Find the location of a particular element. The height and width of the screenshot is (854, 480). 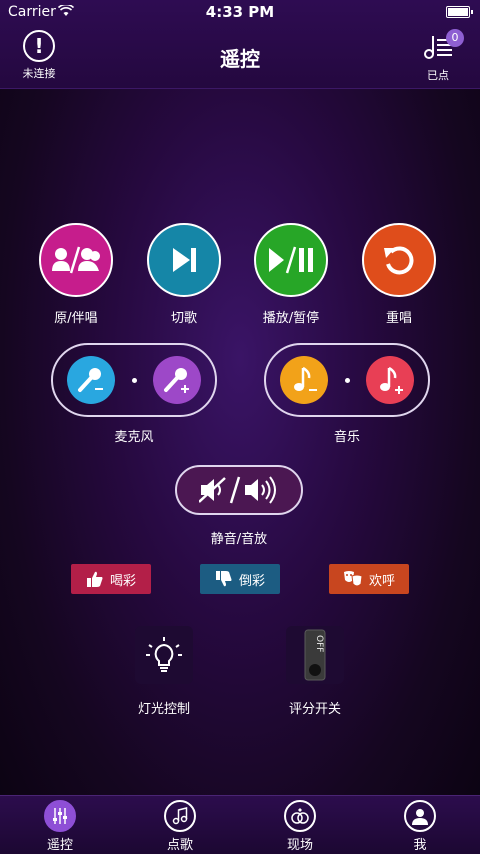

replay-control: 重唱 is located at coordinates (399, 274).